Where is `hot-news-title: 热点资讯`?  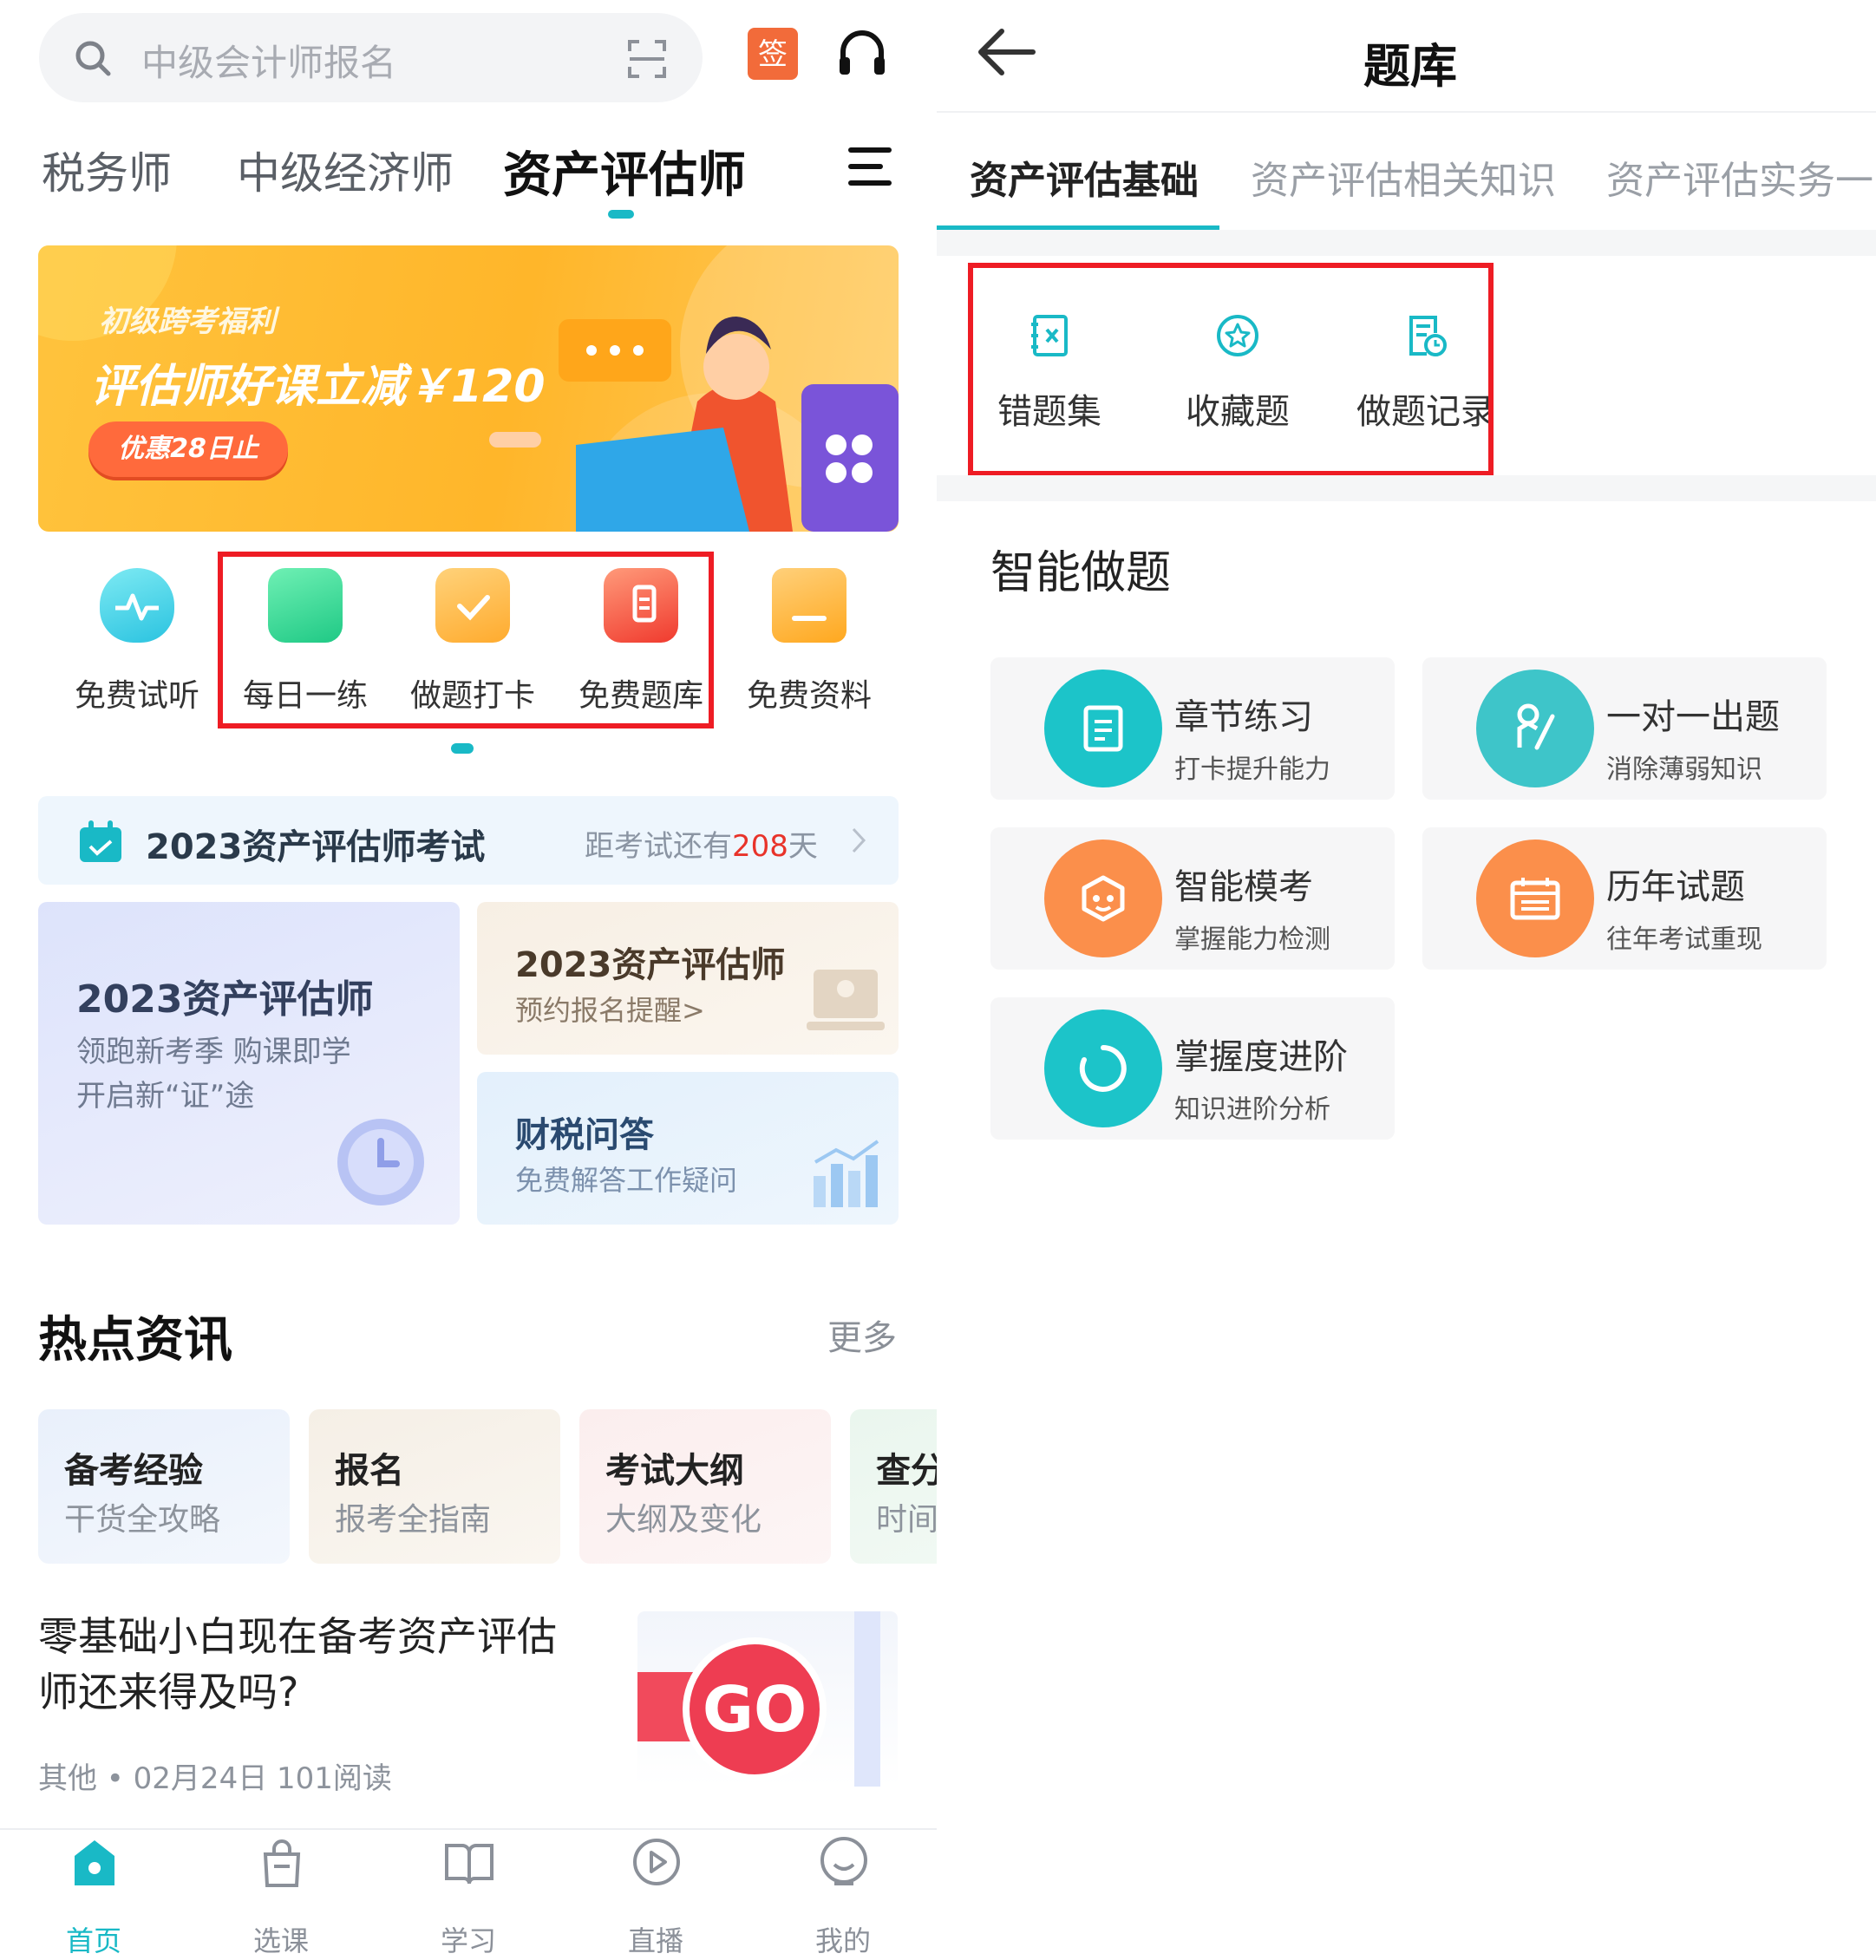
hot-news-title: 热点资讯 is located at coordinates (135, 1341).